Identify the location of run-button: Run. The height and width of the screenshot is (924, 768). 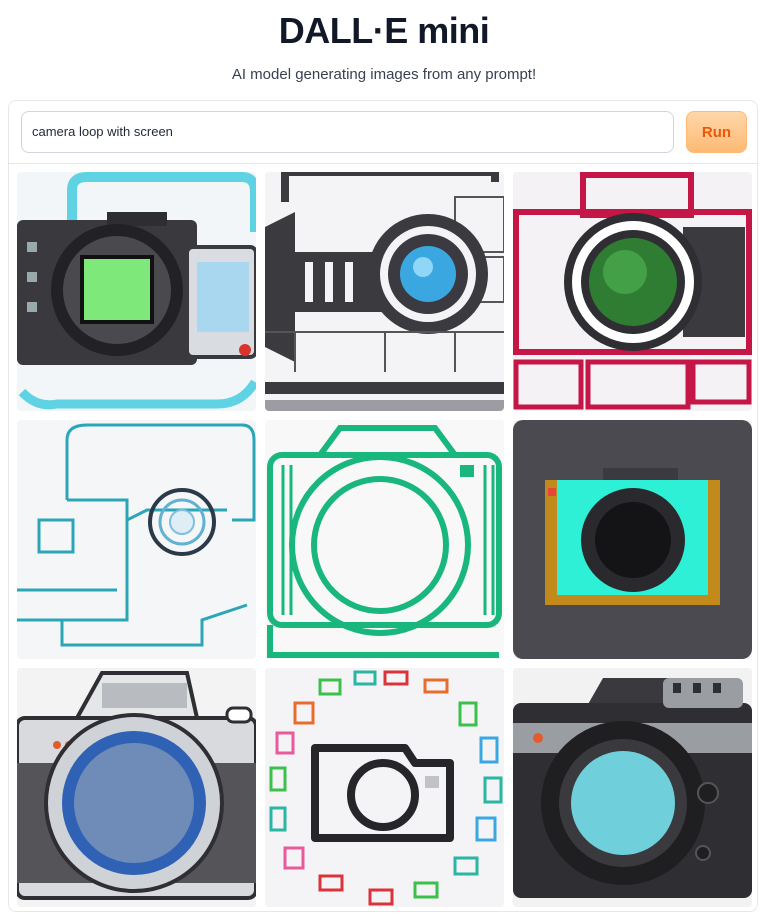
(716, 132).